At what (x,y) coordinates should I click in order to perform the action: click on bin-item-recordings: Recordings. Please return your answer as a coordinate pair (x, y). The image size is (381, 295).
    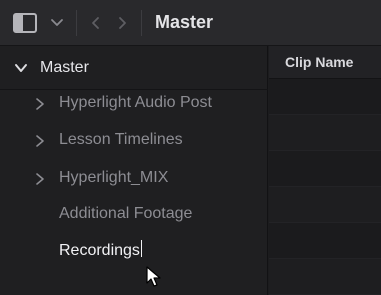
    Looking at the image, I should click on (133, 250).